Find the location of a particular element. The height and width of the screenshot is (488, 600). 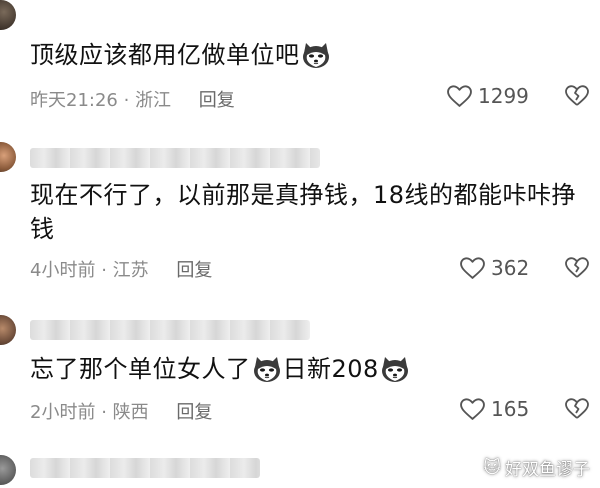

like-button: 362 is located at coordinates (494, 268).